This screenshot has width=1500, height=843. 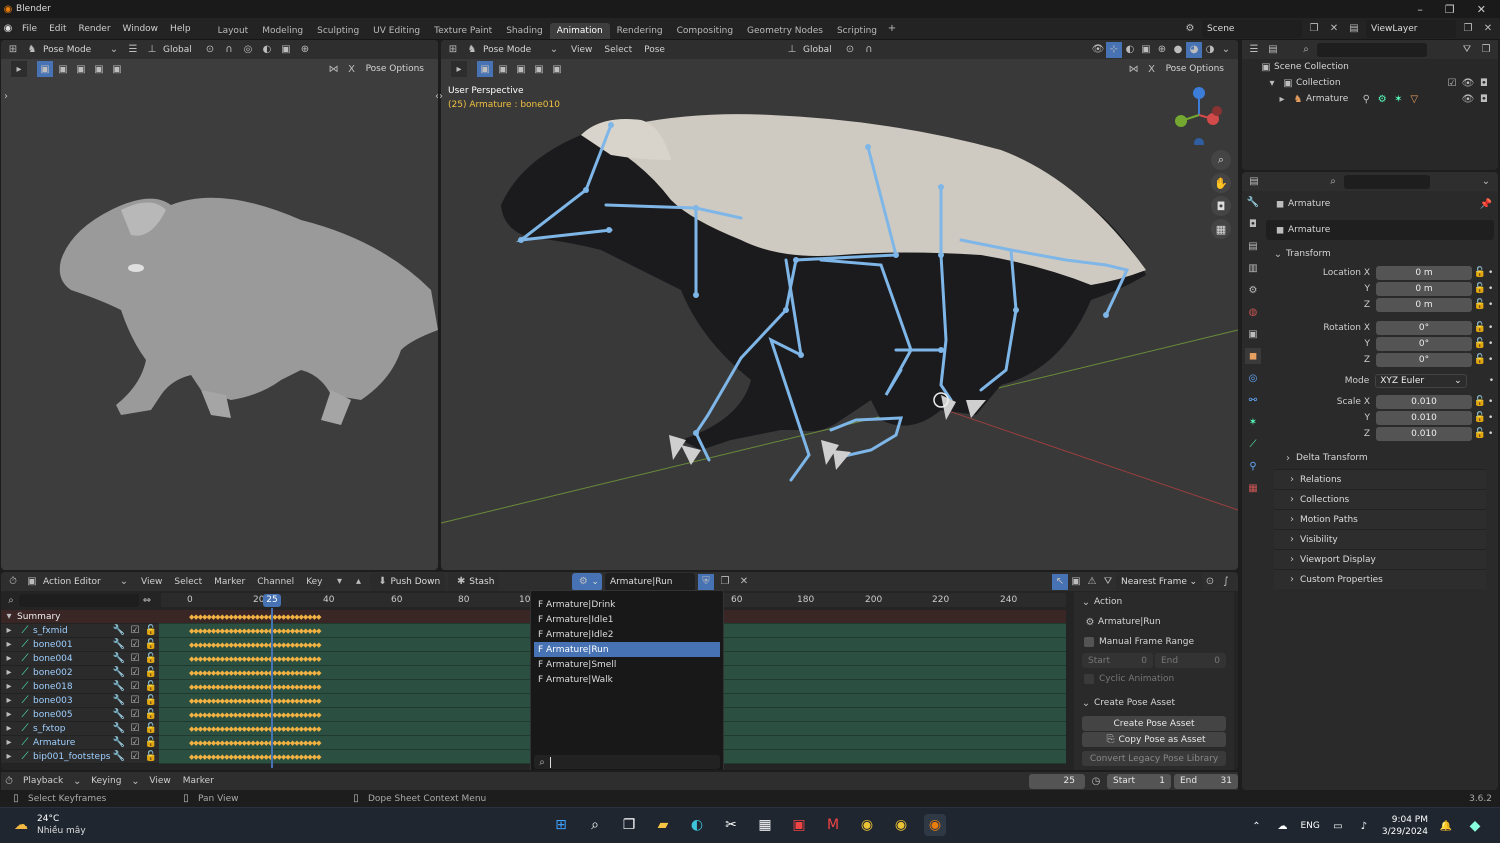 I want to click on menu-edit: Edit, so click(x=57, y=29).